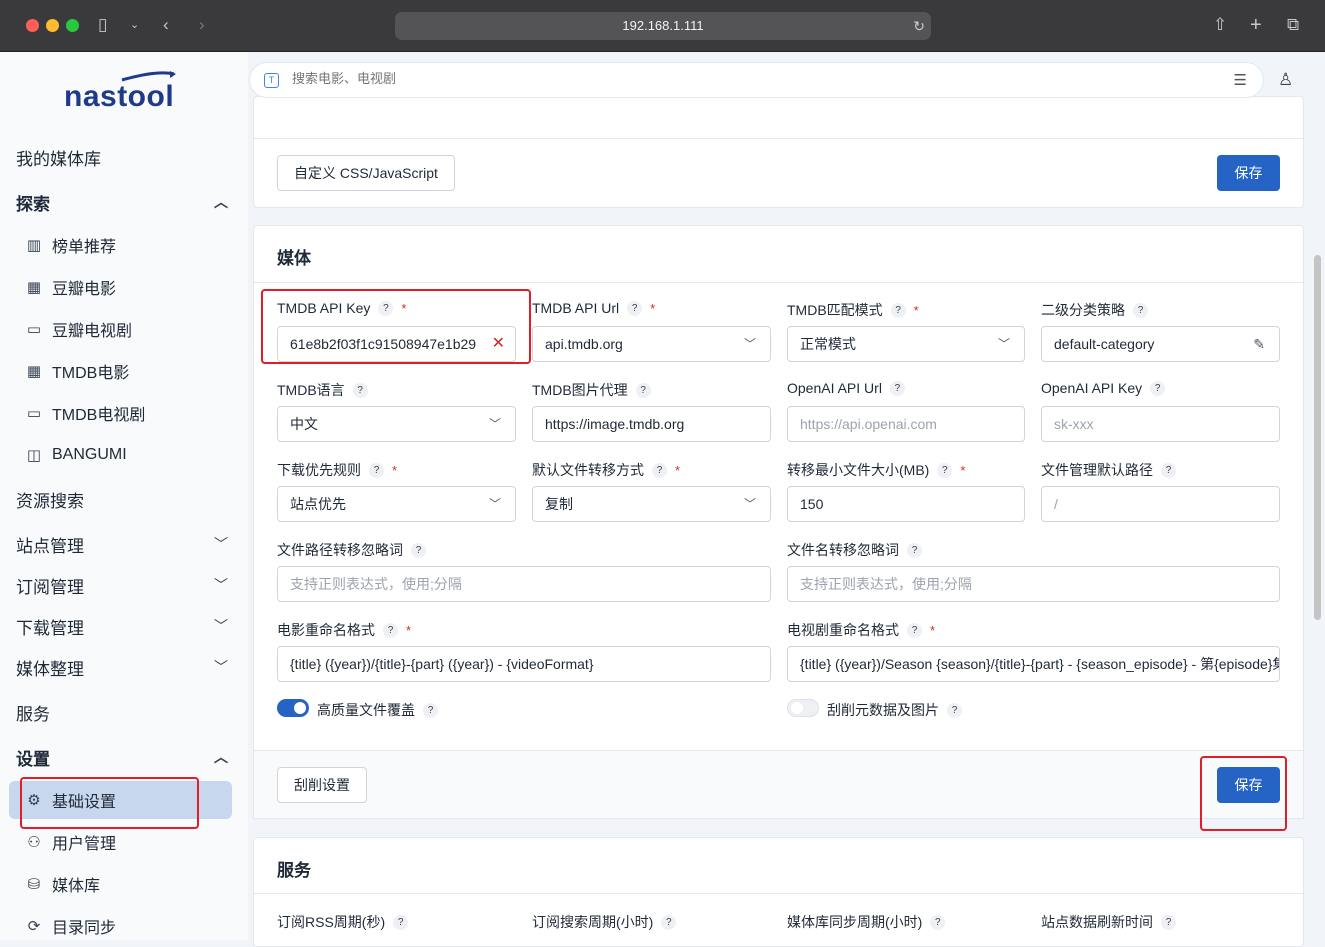 The image size is (1325, 947). What do you see at coordinates (124, 499) in the screenshot?
I see `nav-resource-search: 资源搜索` at bounding box center [124, 499].